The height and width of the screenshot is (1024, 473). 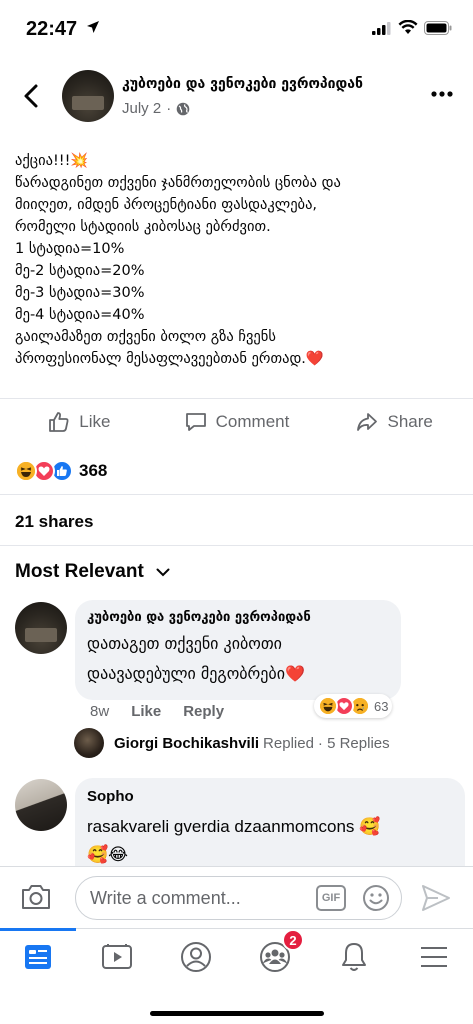 I want to click on profile-icon, so click(x=196, y=957).